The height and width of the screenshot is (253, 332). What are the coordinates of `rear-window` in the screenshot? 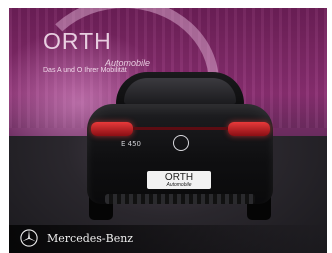 It's located at (180, 91).